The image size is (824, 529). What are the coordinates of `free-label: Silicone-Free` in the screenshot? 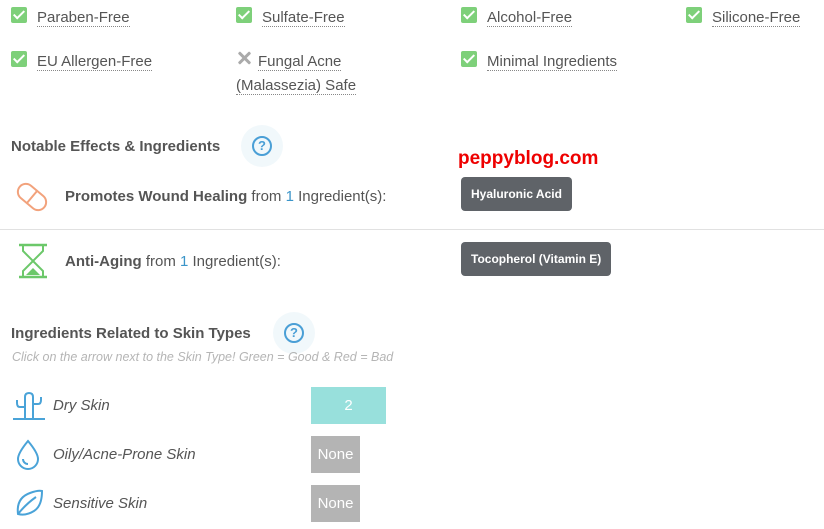 It's located at (756, 18).